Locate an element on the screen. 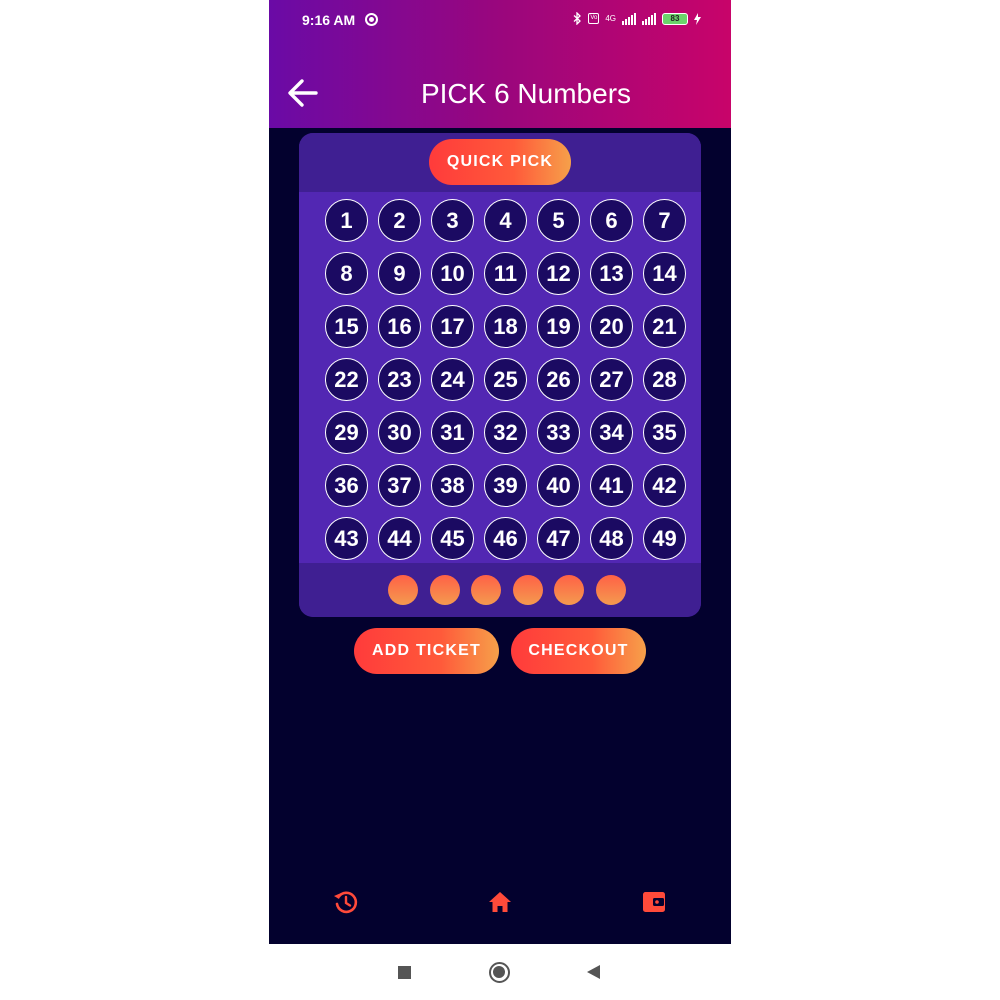 The width and height of the screenshot is (1000, 1000). number-ball: 23 is located at coordinates (399, 379).